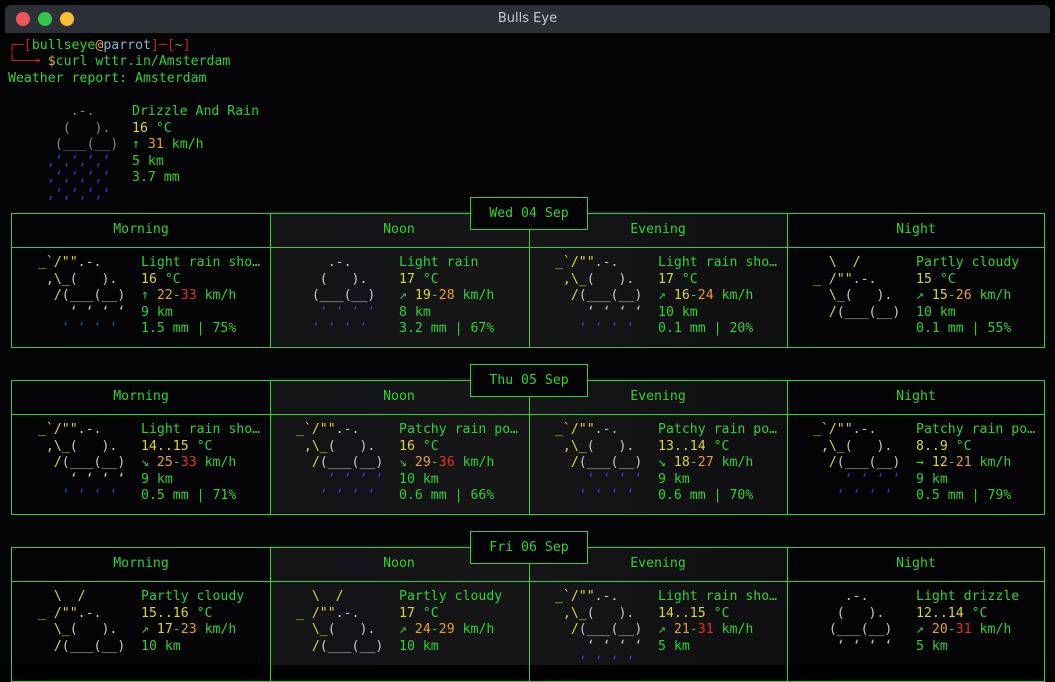  What do you see at coordinates (932, 446) in the screenshot?
I see `period-temp: 8..9` at bounding box center [932, 446].